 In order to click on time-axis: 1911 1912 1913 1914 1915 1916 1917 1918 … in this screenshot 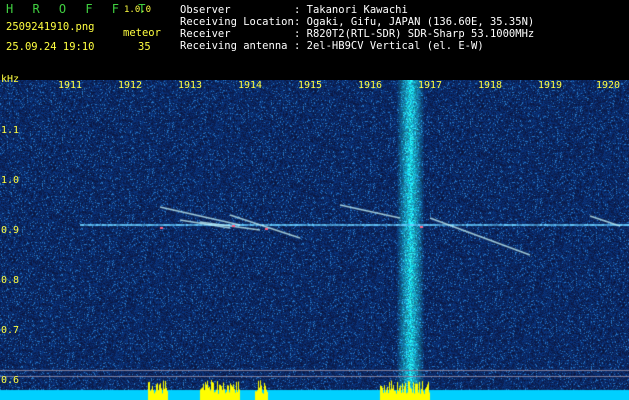, I will do `click(314, 86)`.